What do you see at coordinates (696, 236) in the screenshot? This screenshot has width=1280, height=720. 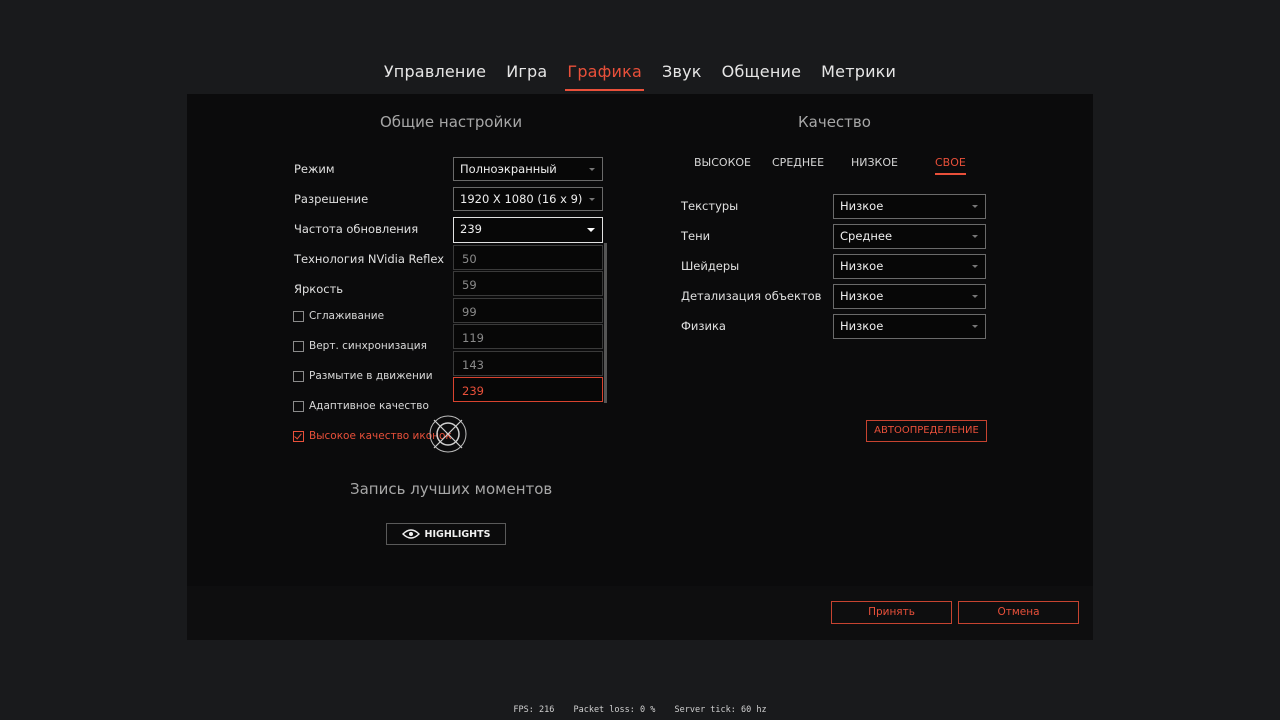 I see `shadows-label: Тени` at bounding box center [696, 236].